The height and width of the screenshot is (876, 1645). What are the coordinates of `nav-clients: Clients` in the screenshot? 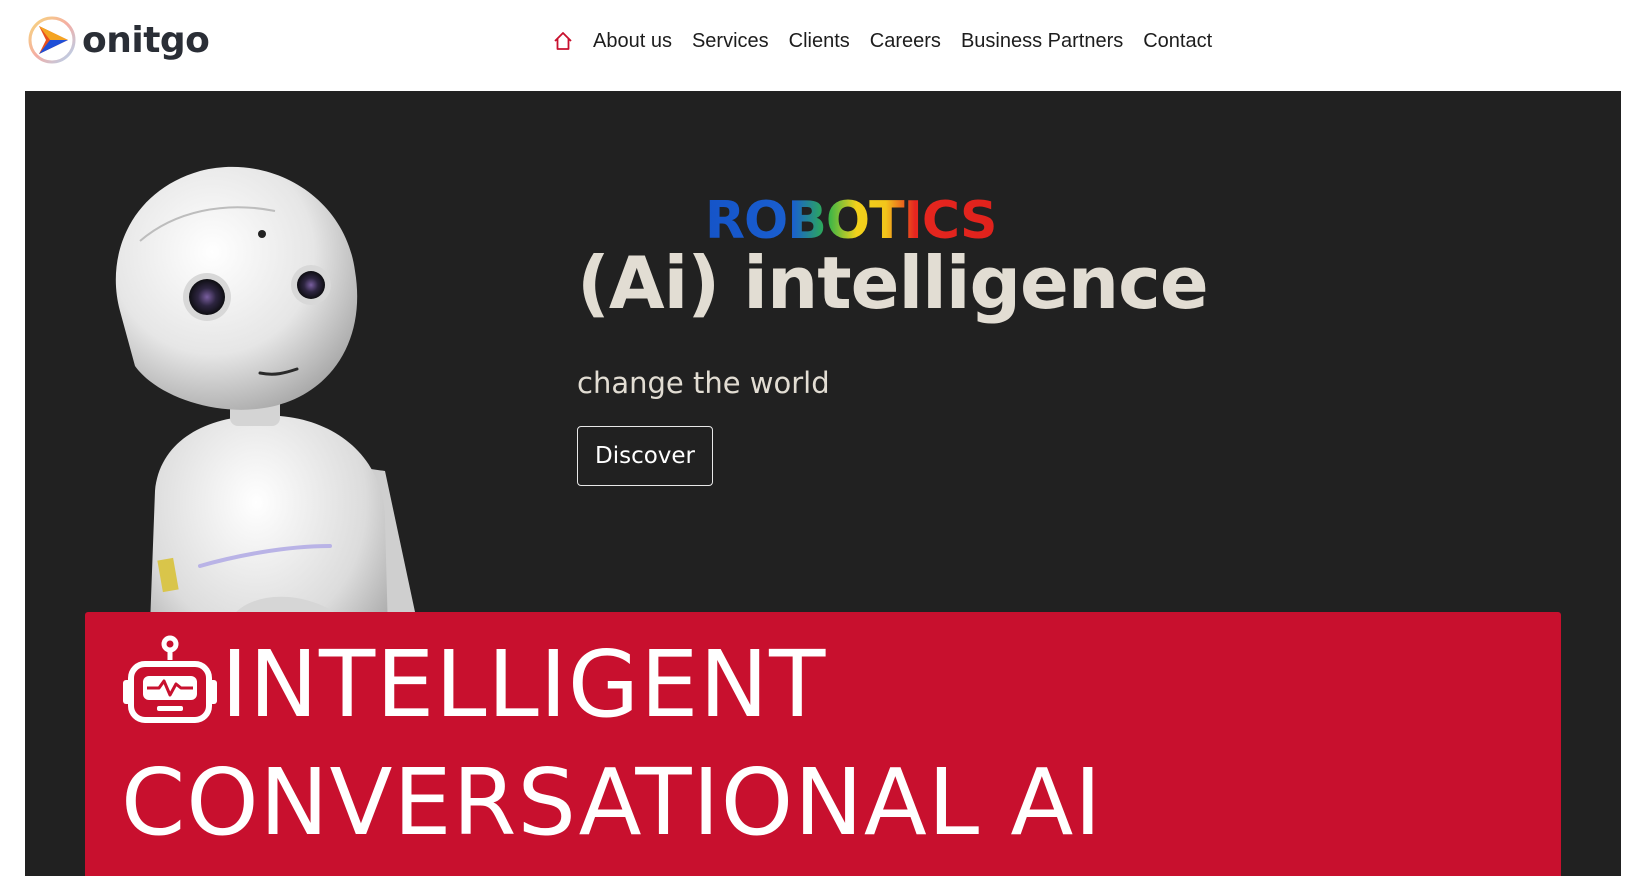 It's located at (819, 41).